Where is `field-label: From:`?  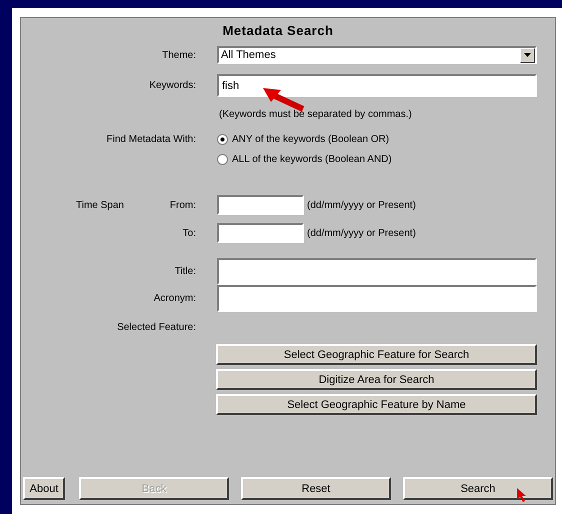 field-label: From: is located at coordinates (183, 205).